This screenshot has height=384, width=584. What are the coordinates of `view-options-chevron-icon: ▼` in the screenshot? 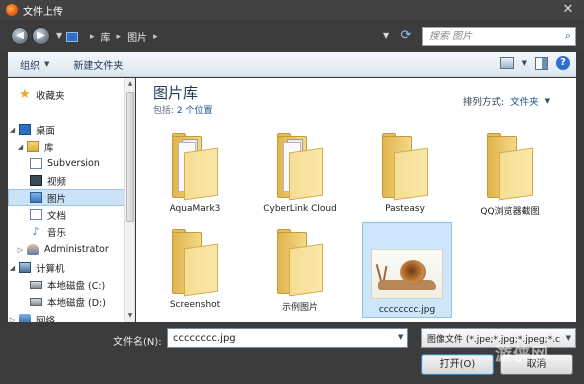 It's located at (524, 63).